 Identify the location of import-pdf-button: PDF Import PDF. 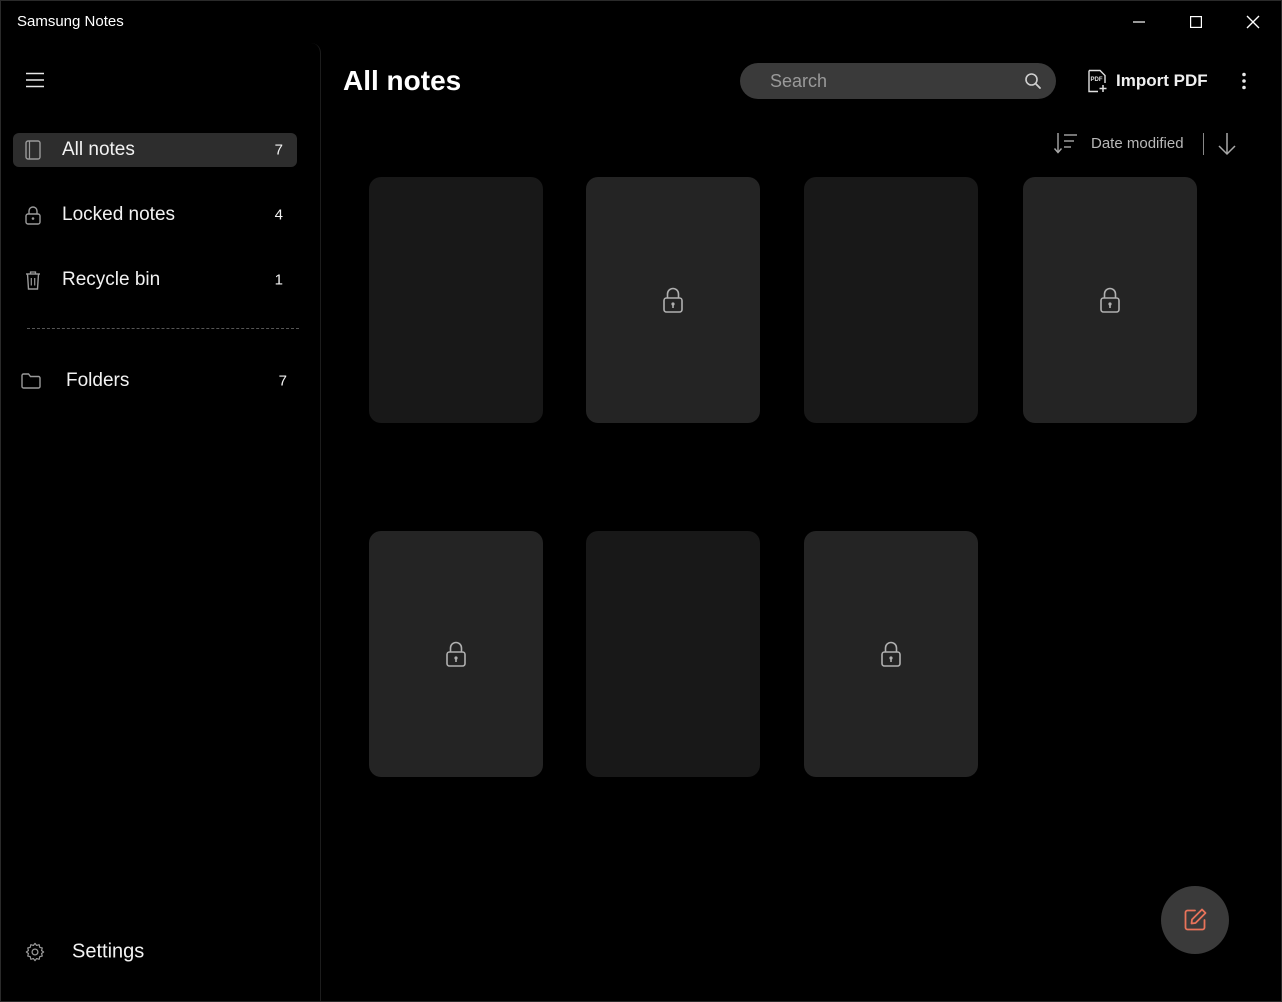
(1147, 81).